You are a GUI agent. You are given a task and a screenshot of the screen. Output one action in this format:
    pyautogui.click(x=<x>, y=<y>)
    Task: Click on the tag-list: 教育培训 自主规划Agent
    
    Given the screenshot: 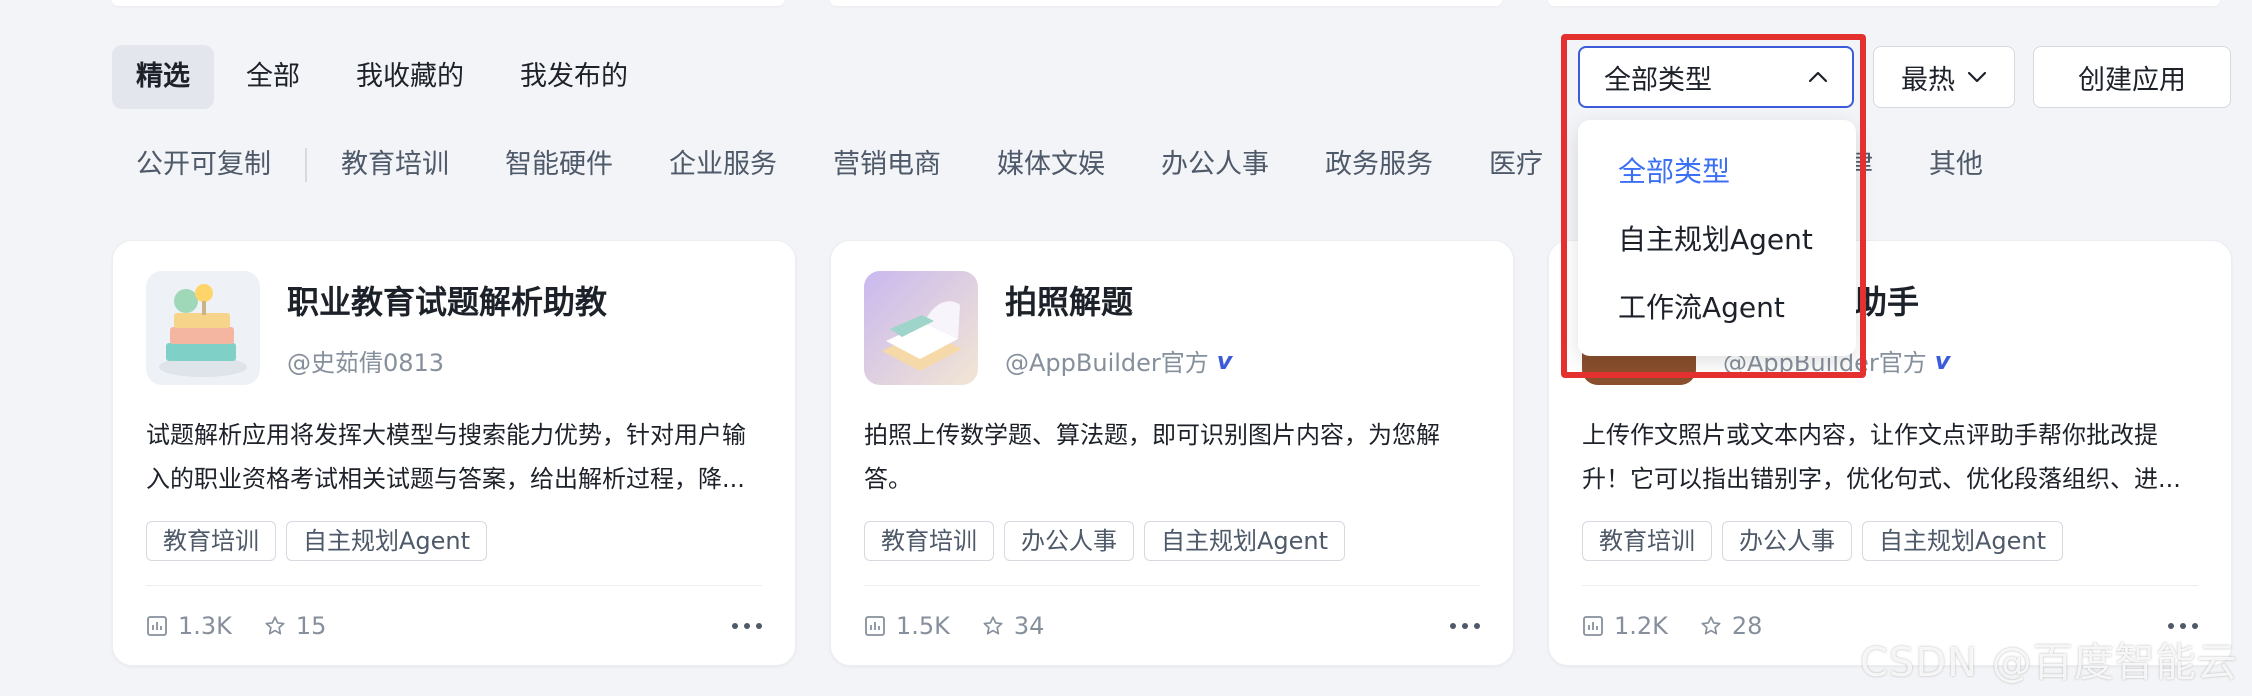 What is the action you would take?
    pyautogui.click(x=317, y=541)
    